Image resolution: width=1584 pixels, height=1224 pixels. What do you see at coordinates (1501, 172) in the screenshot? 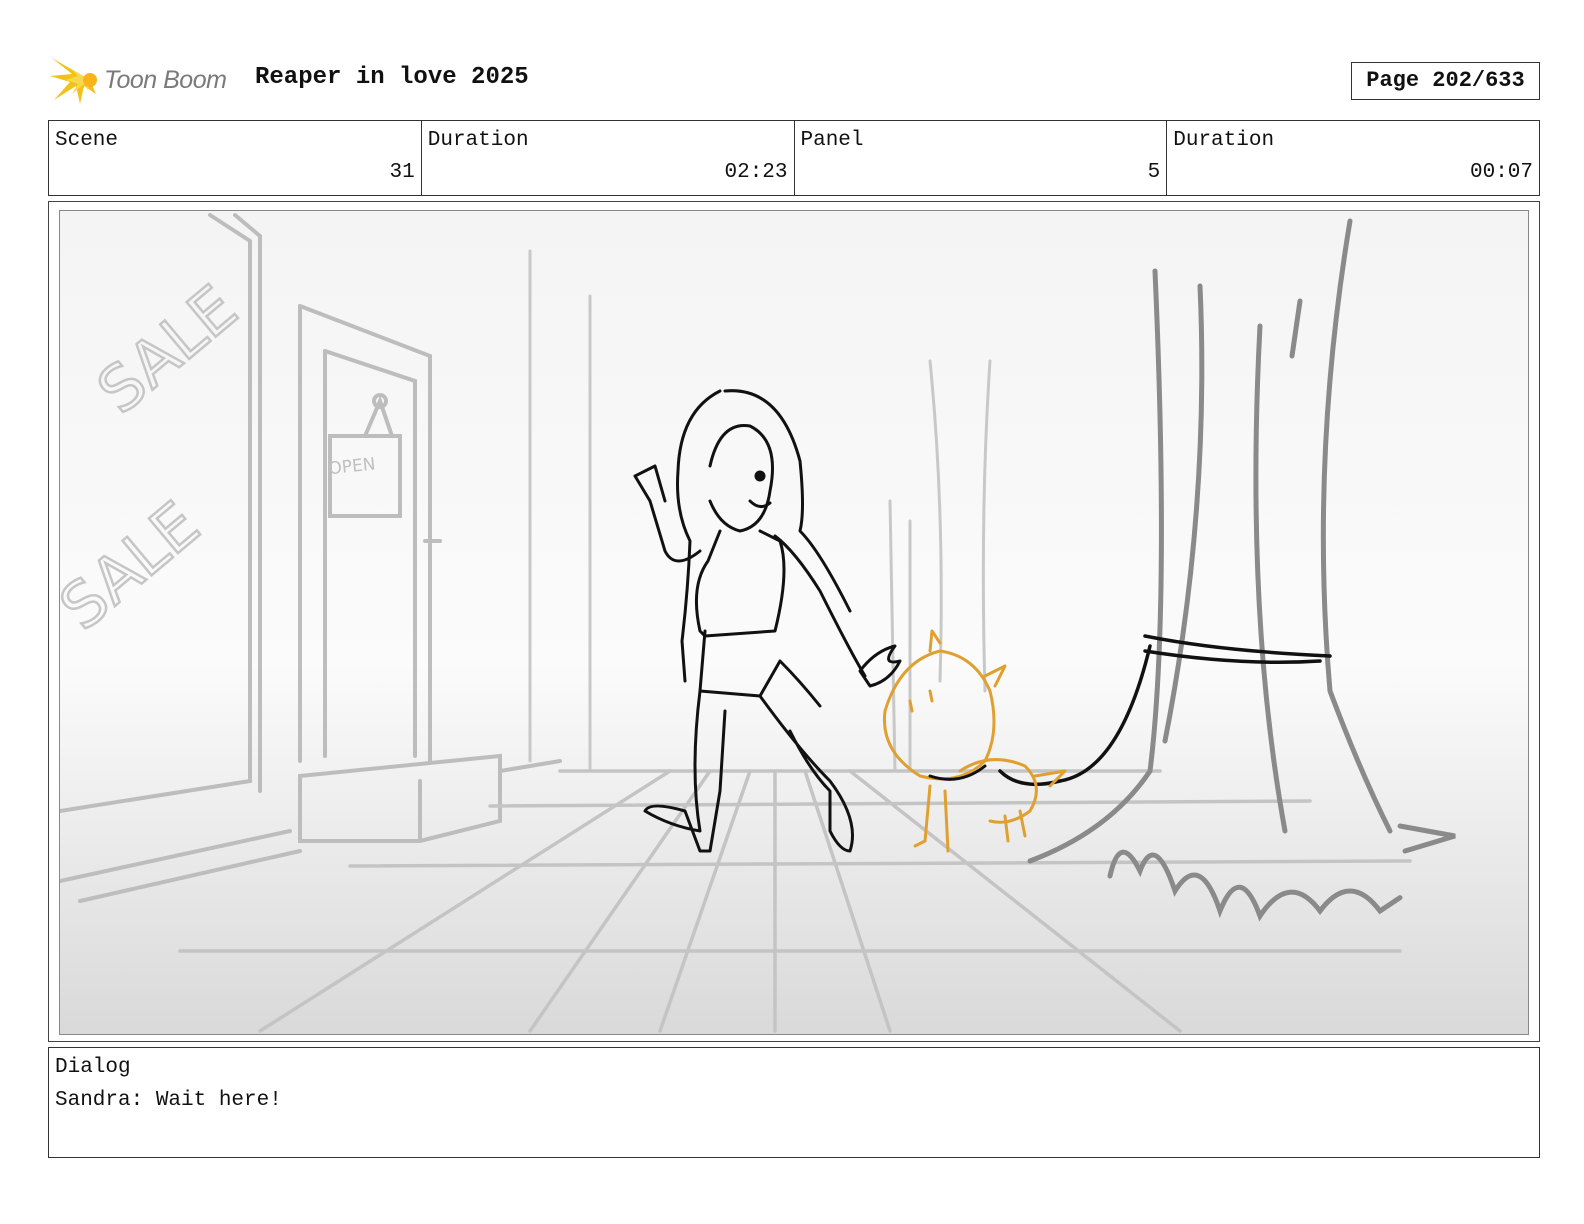
I see `panel-duration-value: 00:07` at bounding box center [1501, 172].